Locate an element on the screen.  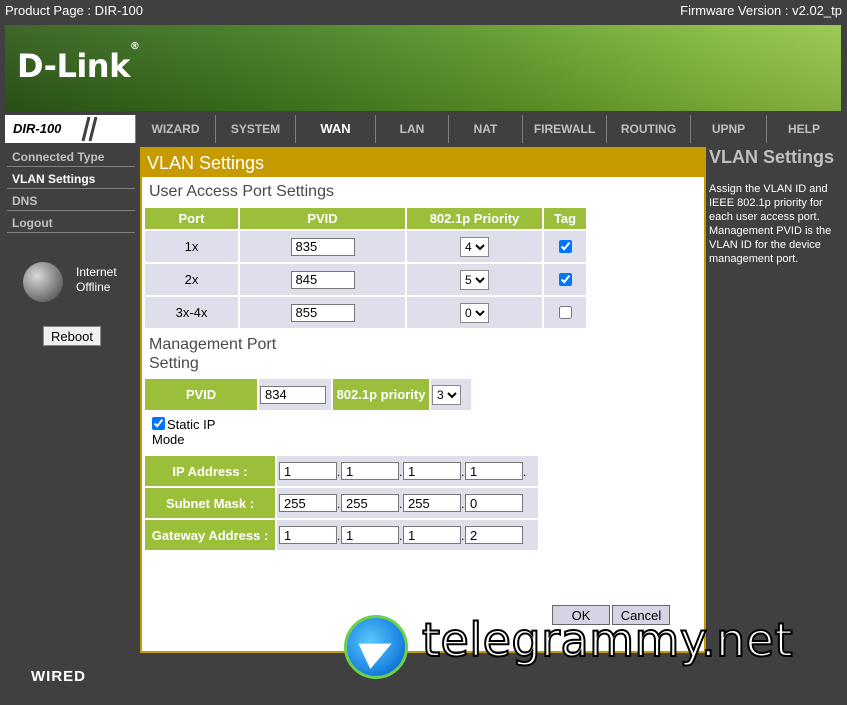
dlink-logo: D-Link® is located at coordinates (78, 63).